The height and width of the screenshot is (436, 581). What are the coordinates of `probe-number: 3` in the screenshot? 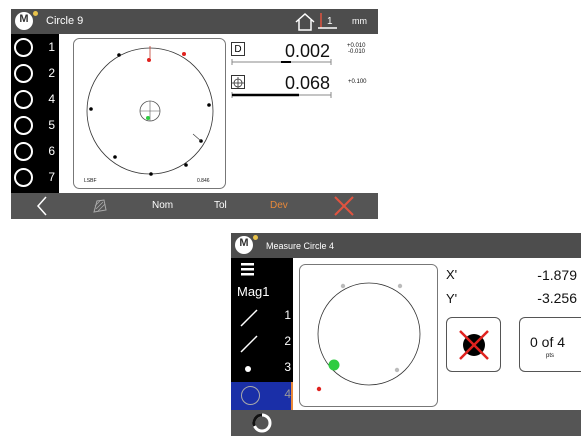 It's located at (287, 367).